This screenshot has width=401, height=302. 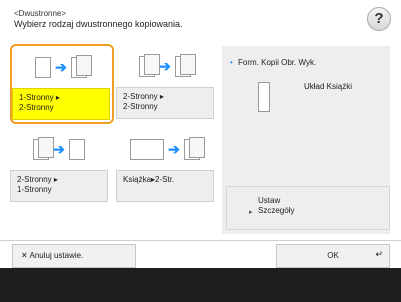 What do you see at coordinates (251, 212) in the screenshot?
I see `chevron-right-icon: ▸` at bounding box center [251, 212].